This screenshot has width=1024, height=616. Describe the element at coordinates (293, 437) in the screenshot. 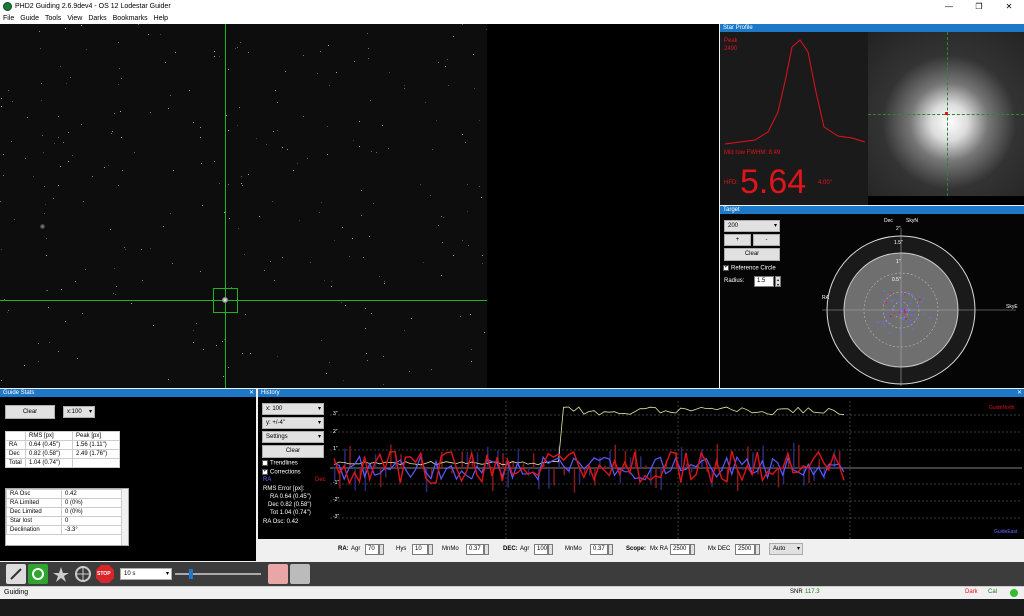

I see `history-settings-dropdown: Settings` at that location.